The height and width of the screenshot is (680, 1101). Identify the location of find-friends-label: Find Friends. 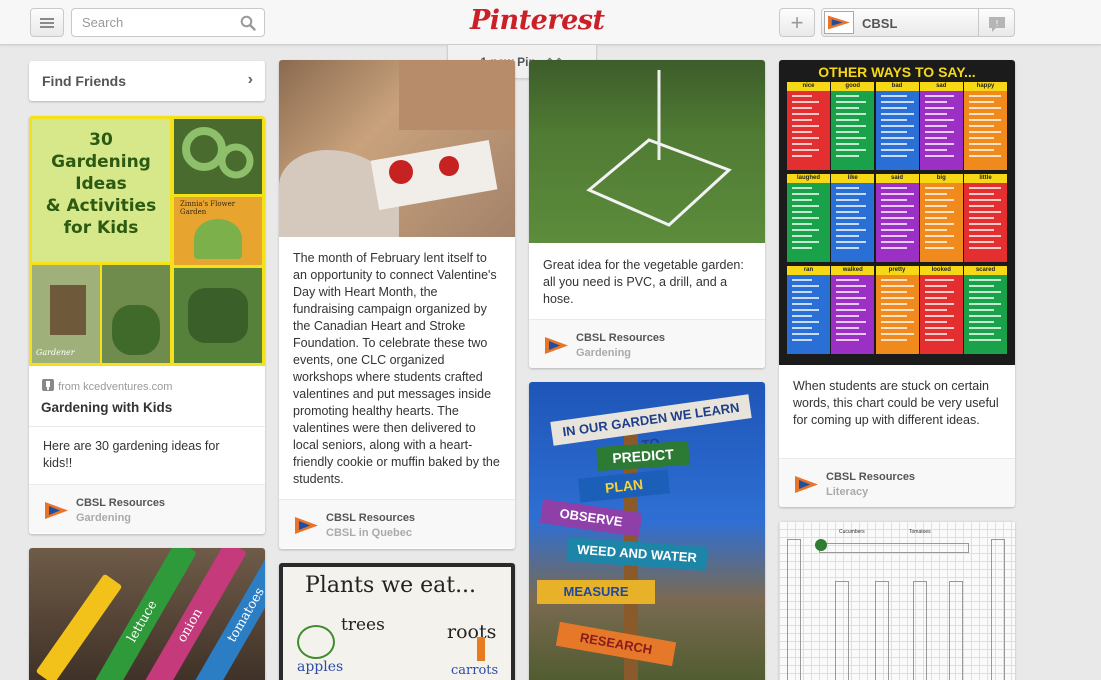
(84, 81).